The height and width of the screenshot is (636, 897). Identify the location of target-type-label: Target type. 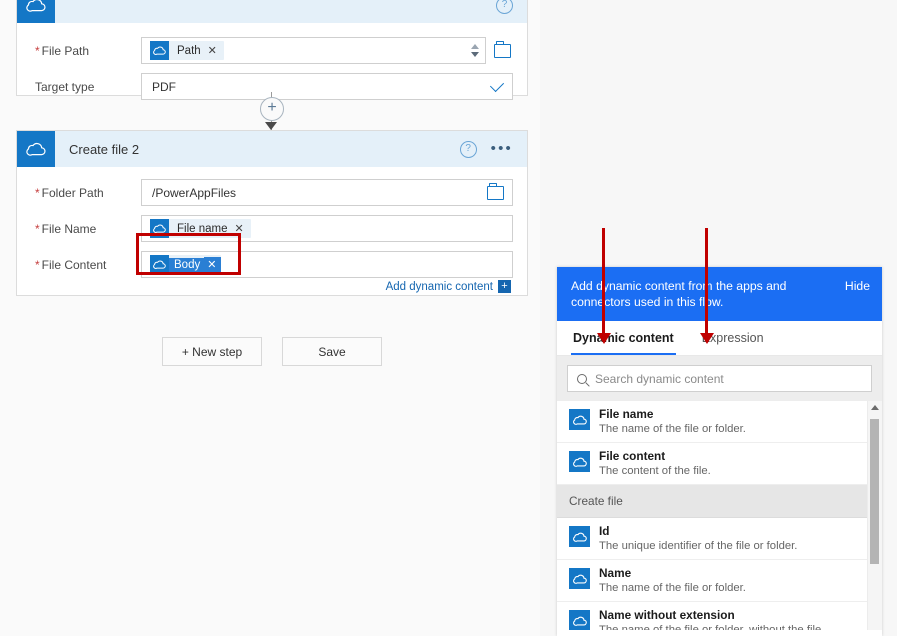
(65, 86).